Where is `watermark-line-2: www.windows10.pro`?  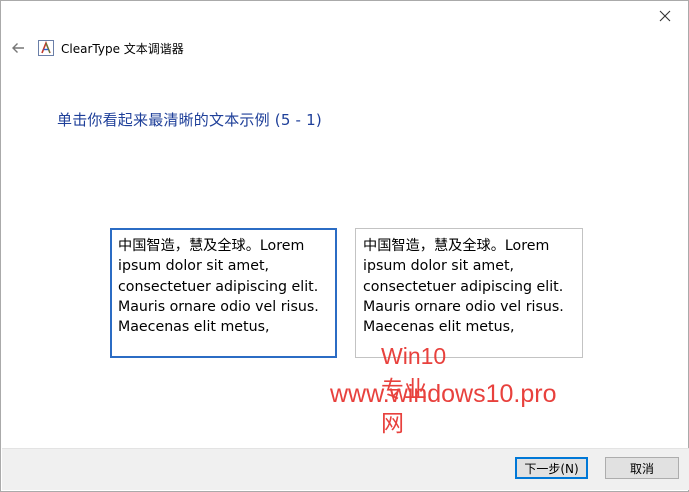
watermark-line-2: www.windows10.pro is located at coordinates (443, 394).